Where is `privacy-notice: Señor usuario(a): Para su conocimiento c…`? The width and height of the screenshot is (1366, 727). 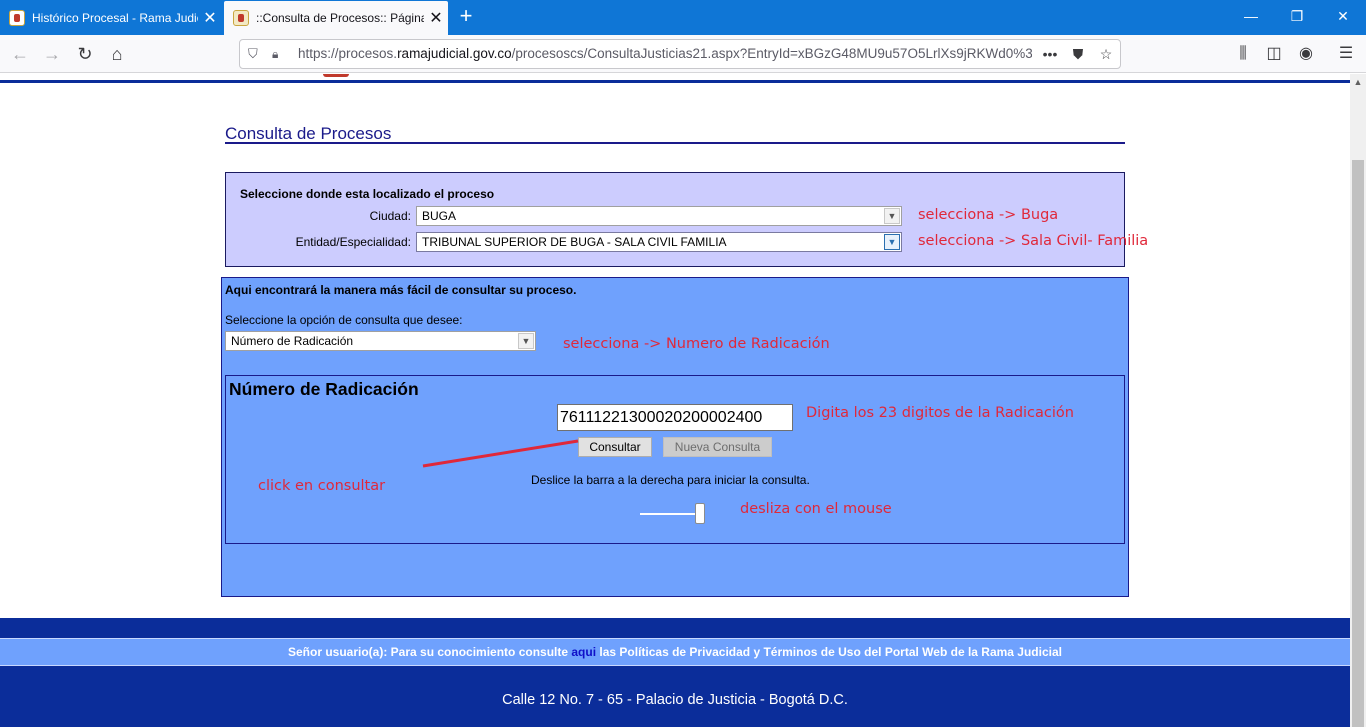 privacy-notice: Señor usuario(a): Para su conocimiento c… is located at coordinates (675, 652).